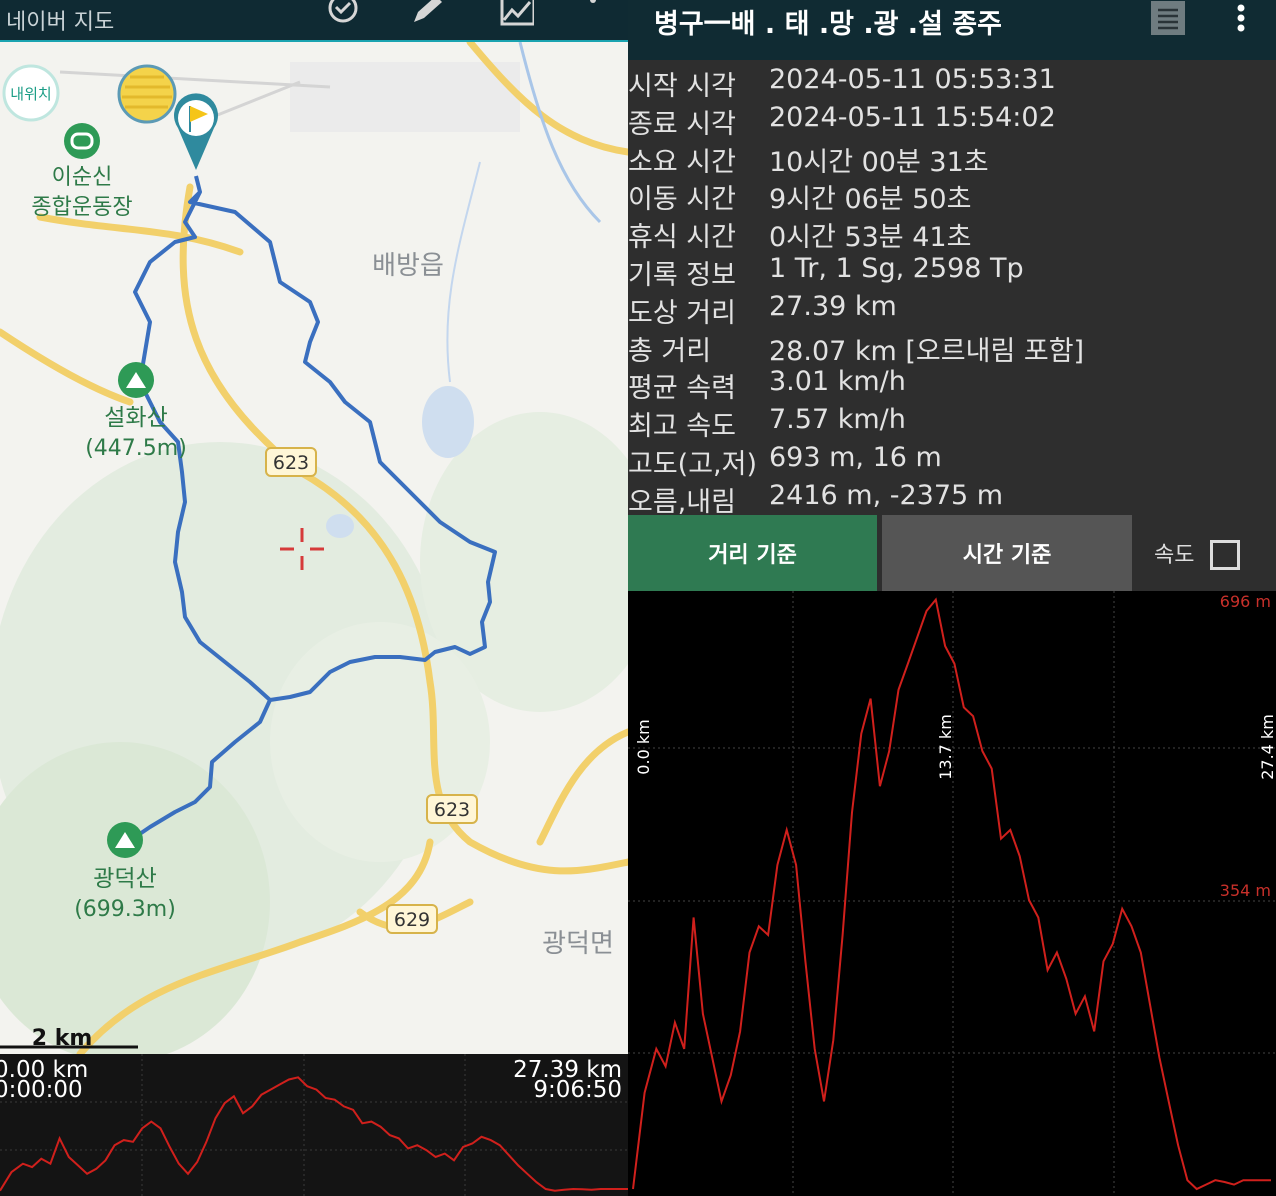  Describe the element at coordinates (837, 420) in the screenshot. I see `stat-value: 7.57 km/h` at that location.